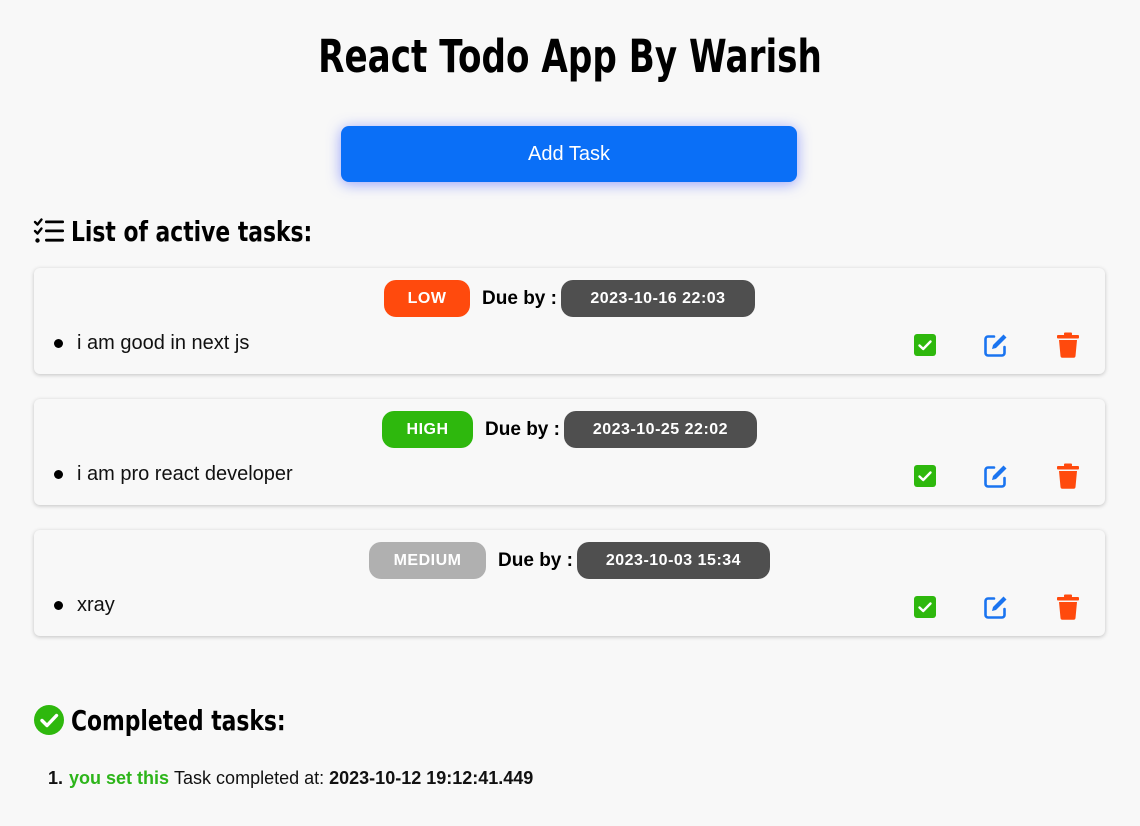 Image resolution: width=1140 pixels, height=826 pixels. Describe the element at coordinates (49, 720) in the screenshot. I see `check-circle-icon` at that location.